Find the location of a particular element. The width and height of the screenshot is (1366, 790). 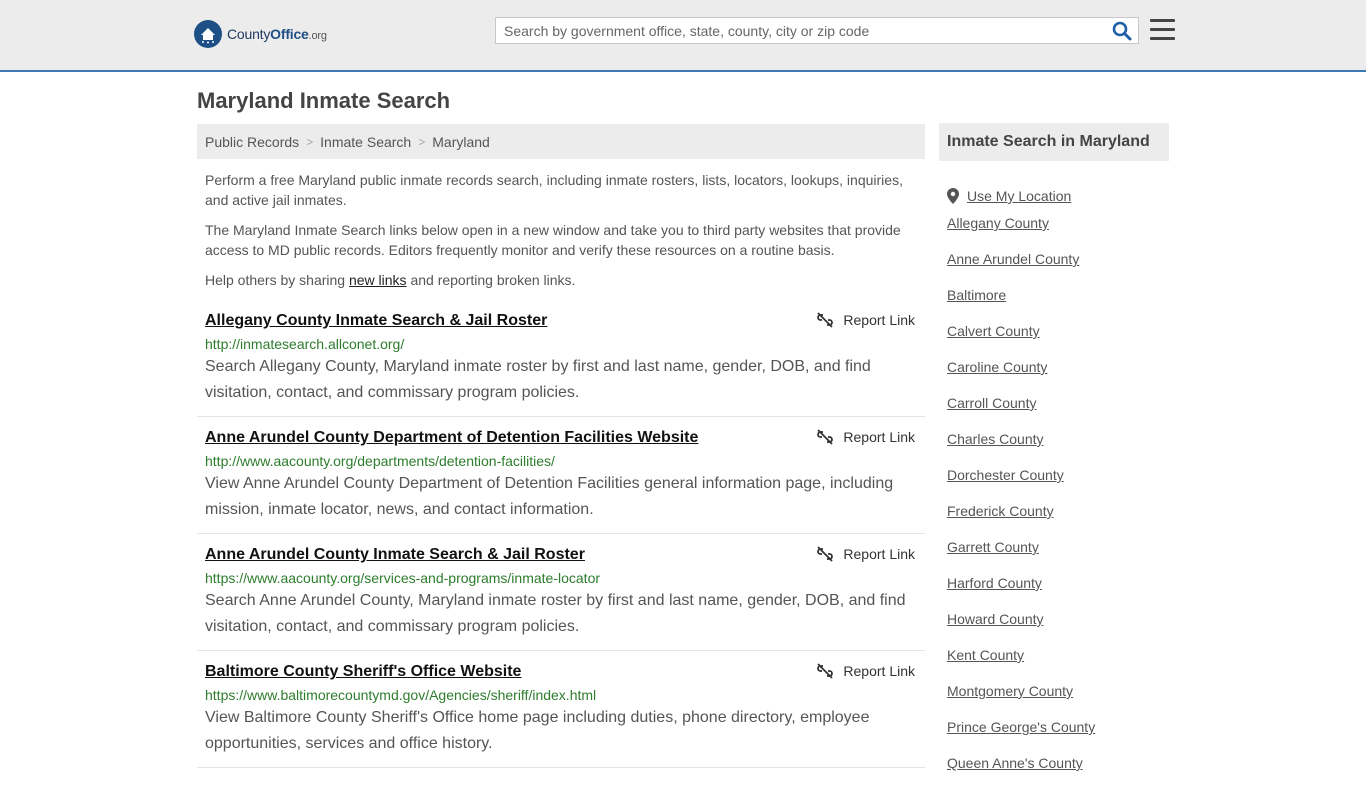

sidebar-item-carroll-county: Carroll County is located at coordinates (1021, 412).